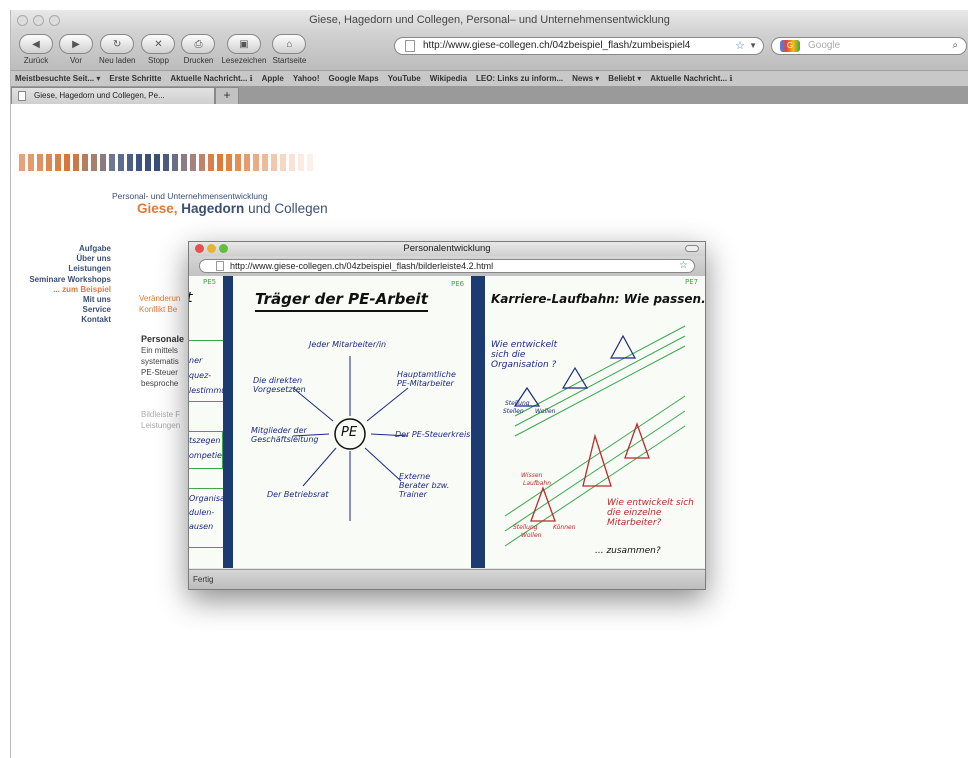  What do you see at coordinates (61, 269) in the screenshot?
I see `nav-item-leistungen: Leistungen` at bounding box center [61, 269].